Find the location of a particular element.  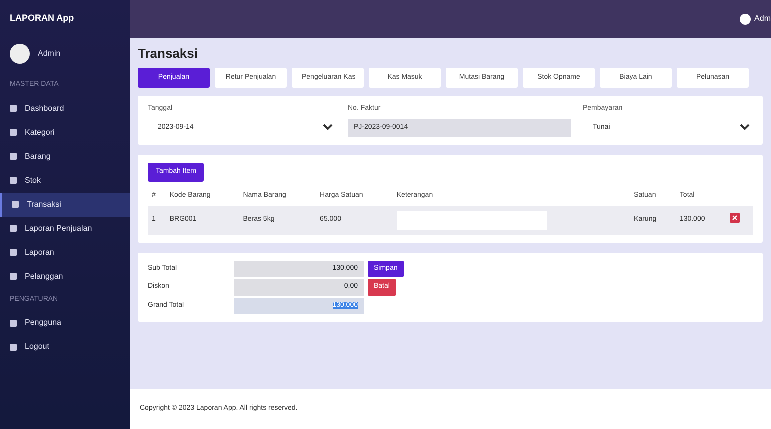

user-name: Admin is located at coordinates (49, 54).